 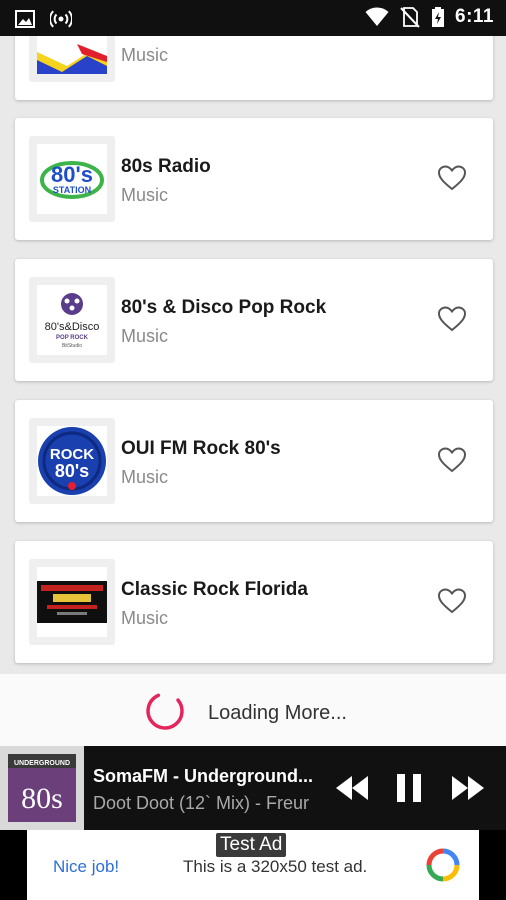 I want to click on now-playing-subtitle: Doot Doot (12` Mix) - Freur, so click(x=201, y=803).